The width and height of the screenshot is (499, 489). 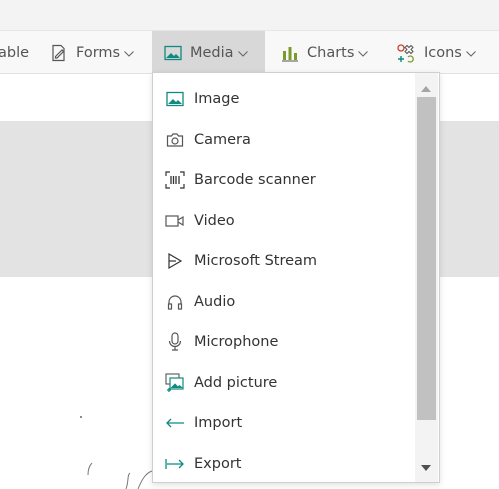 I want to click on ribbon-icons-label: Icons, so click(x=443, y=52).